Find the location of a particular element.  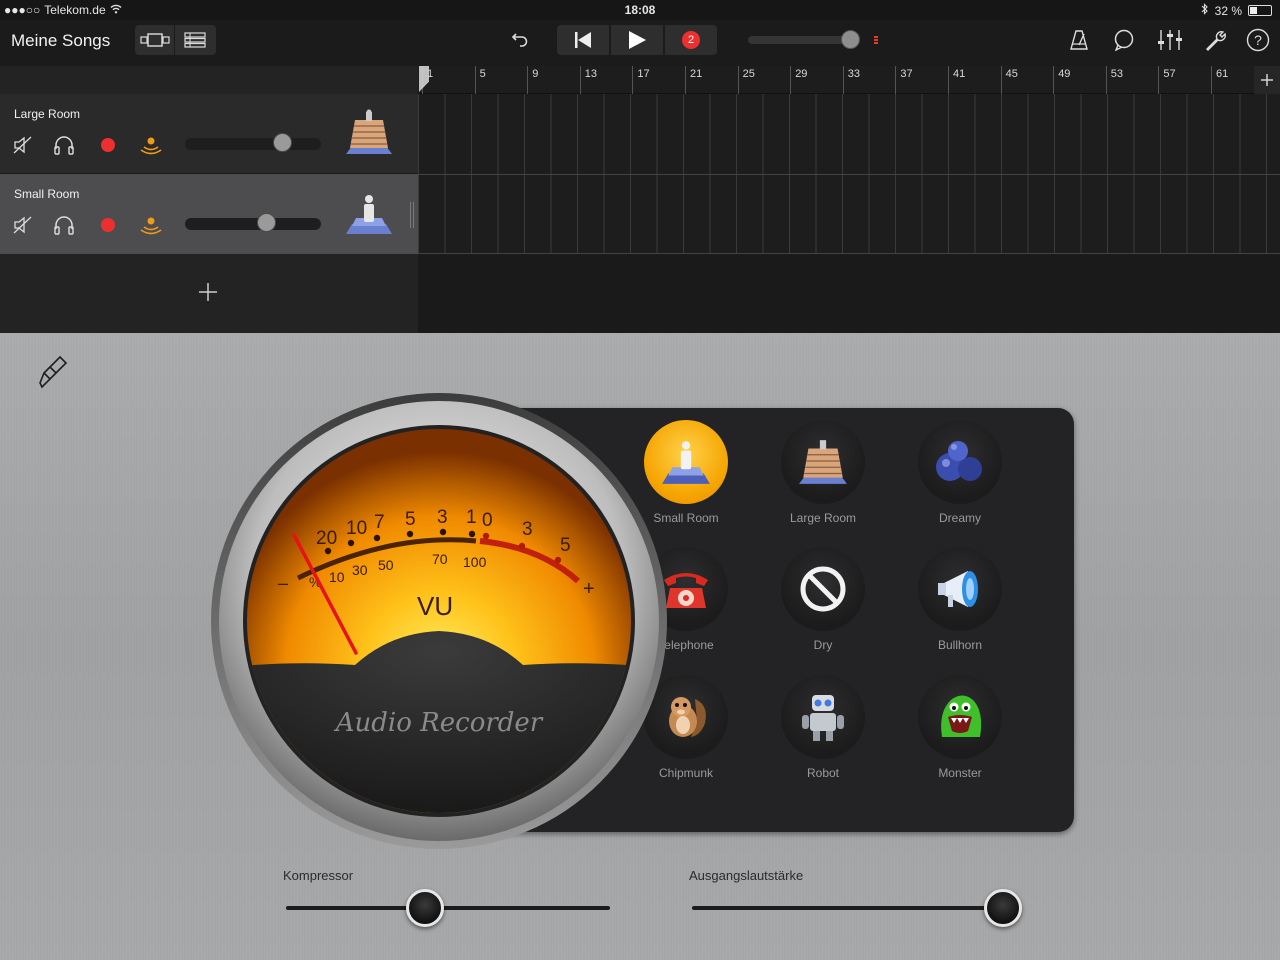

help-button: ? is located at coordinates (1258, 40).